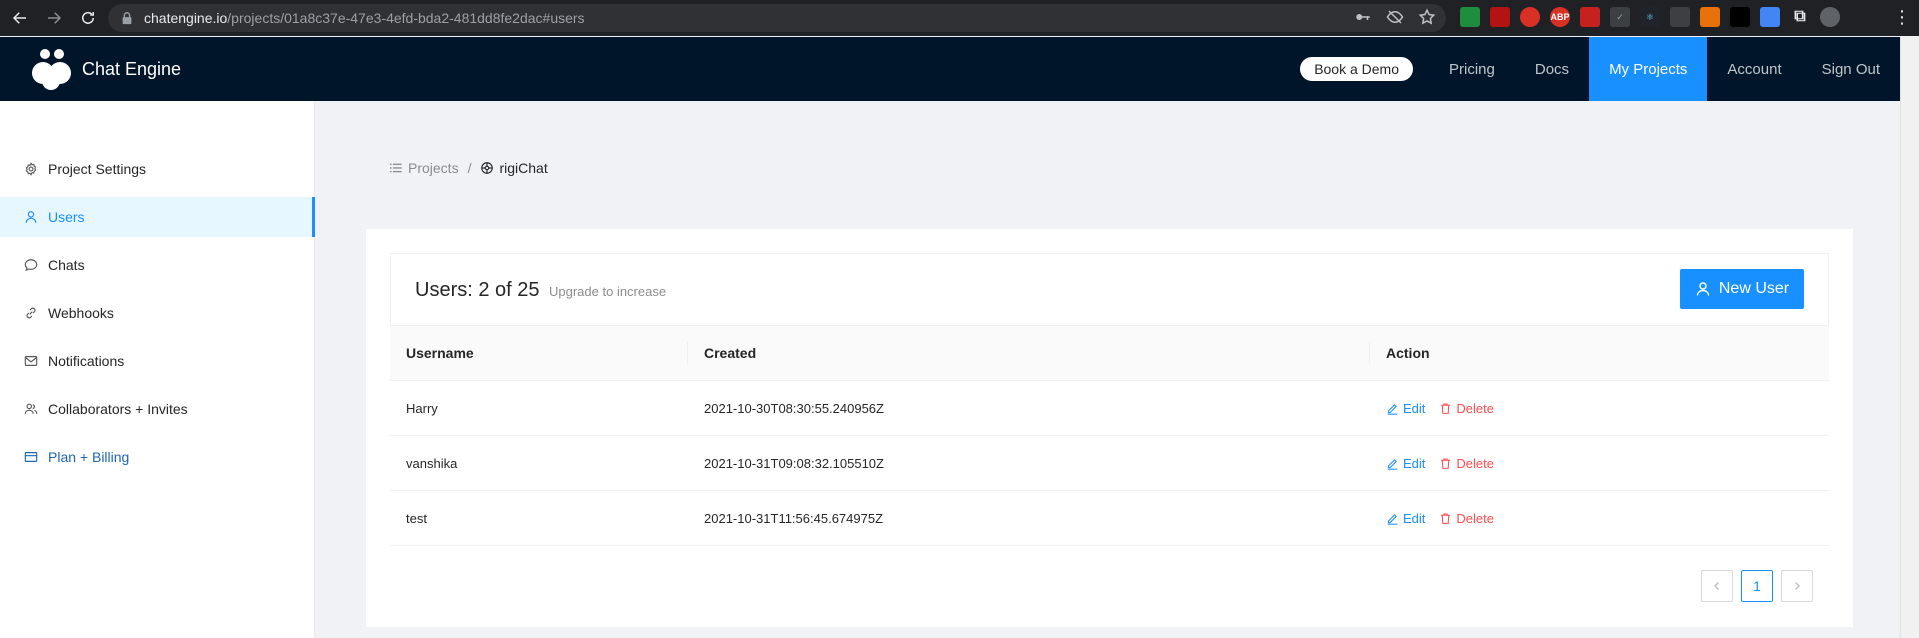 The width and height of the screenshot is (1919, 638). What do you see at coordinates (20, 18) in the screenshot?
I see `back-arrow-icon` at bounding box center [20, 18].